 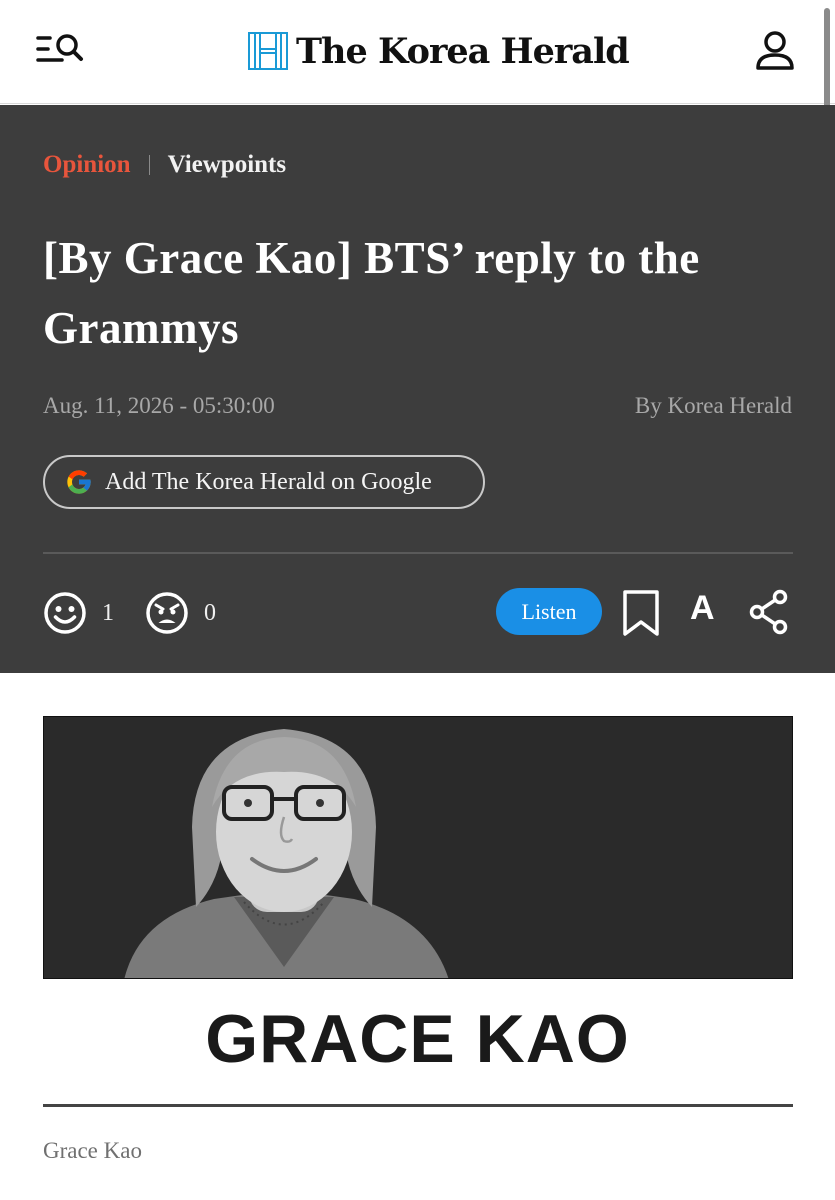 What do you see at coordinates (418, 1105) in the screenshot?
I see `image-bottom-rule` at bounding box center [418, 1105].